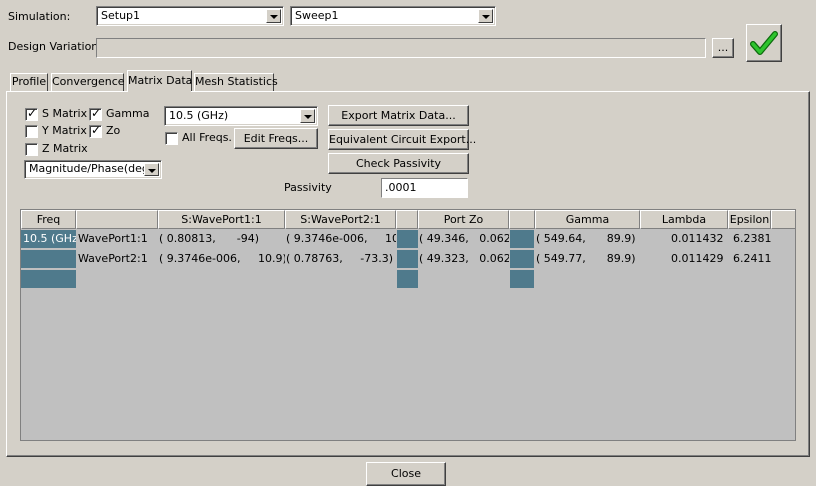  I want to click on y-matrix-checkbox, so click(31, 131).